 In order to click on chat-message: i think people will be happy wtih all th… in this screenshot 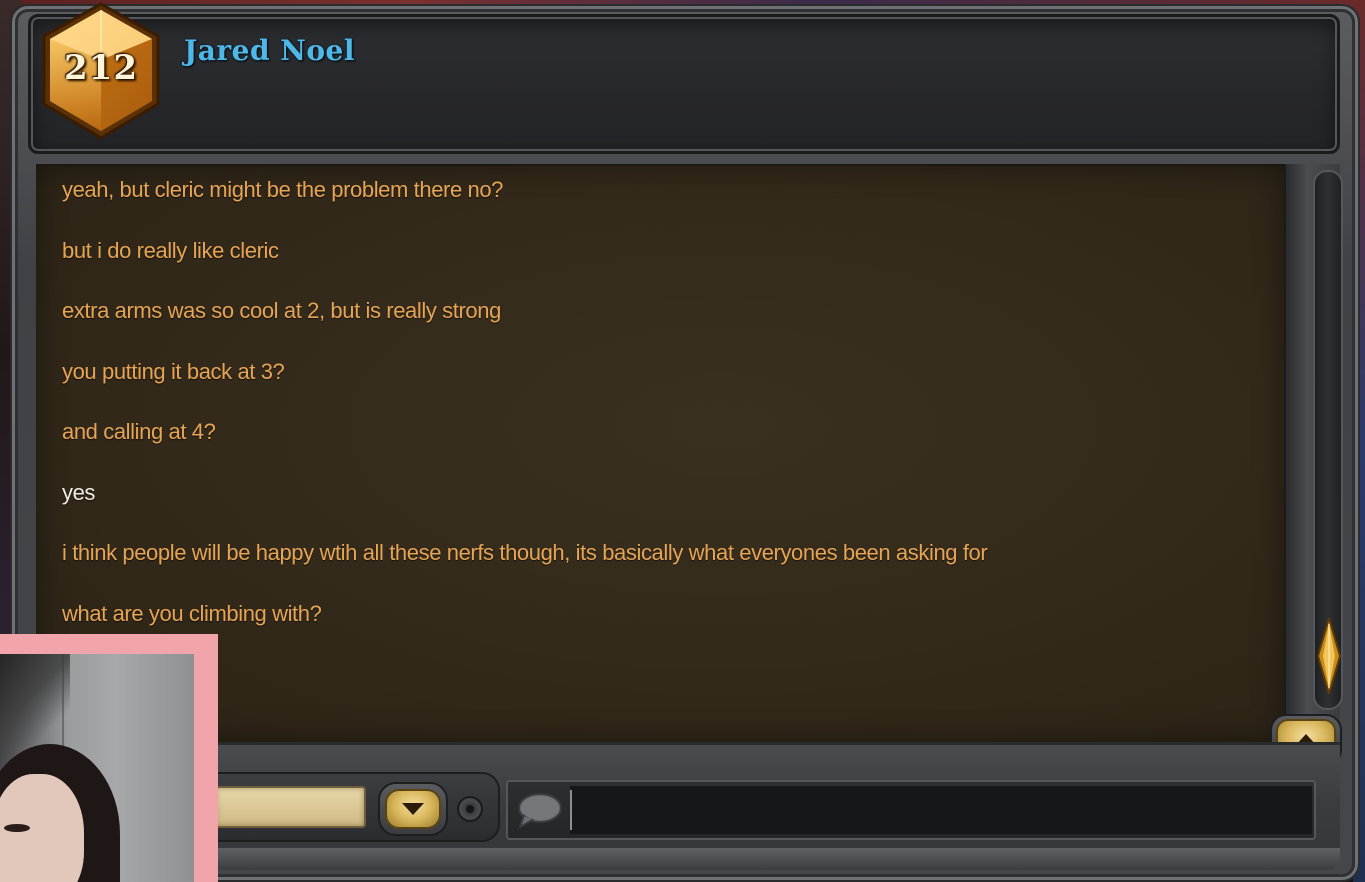, I will do `click(525, 552)`.